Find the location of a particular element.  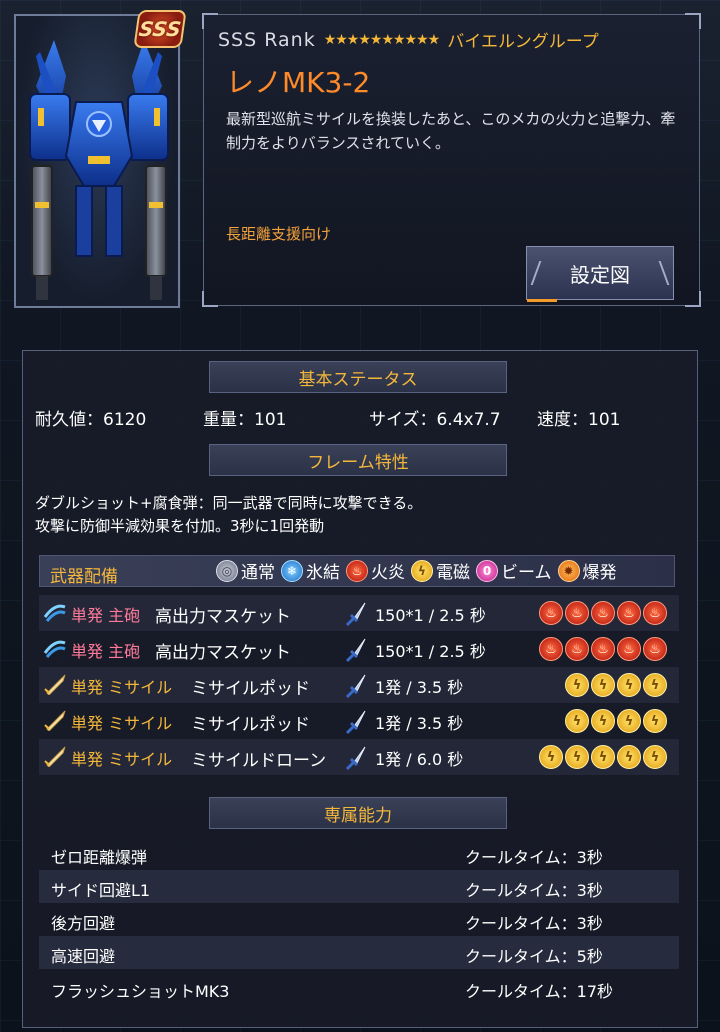

ice-element-icon: ❄ is located at coordinates (292, 570).